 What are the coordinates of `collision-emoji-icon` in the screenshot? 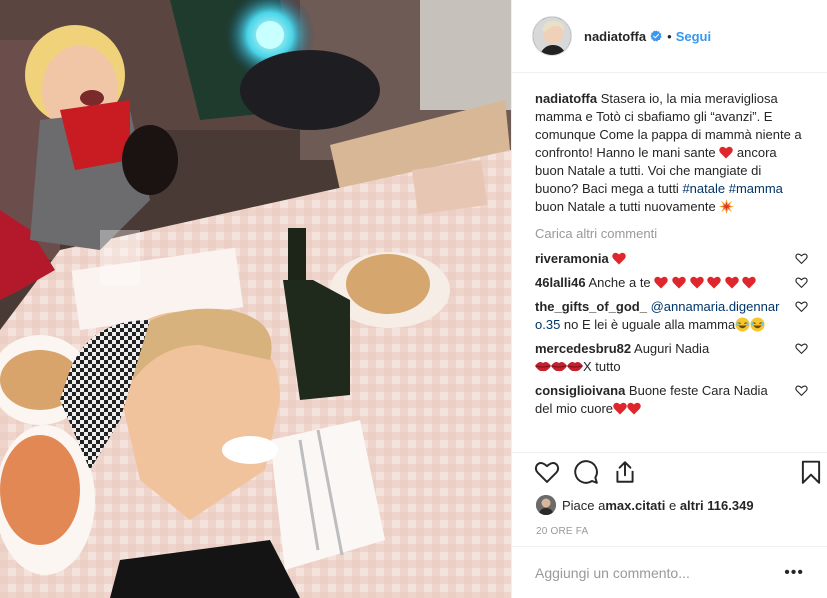 It's located at (727, 206).